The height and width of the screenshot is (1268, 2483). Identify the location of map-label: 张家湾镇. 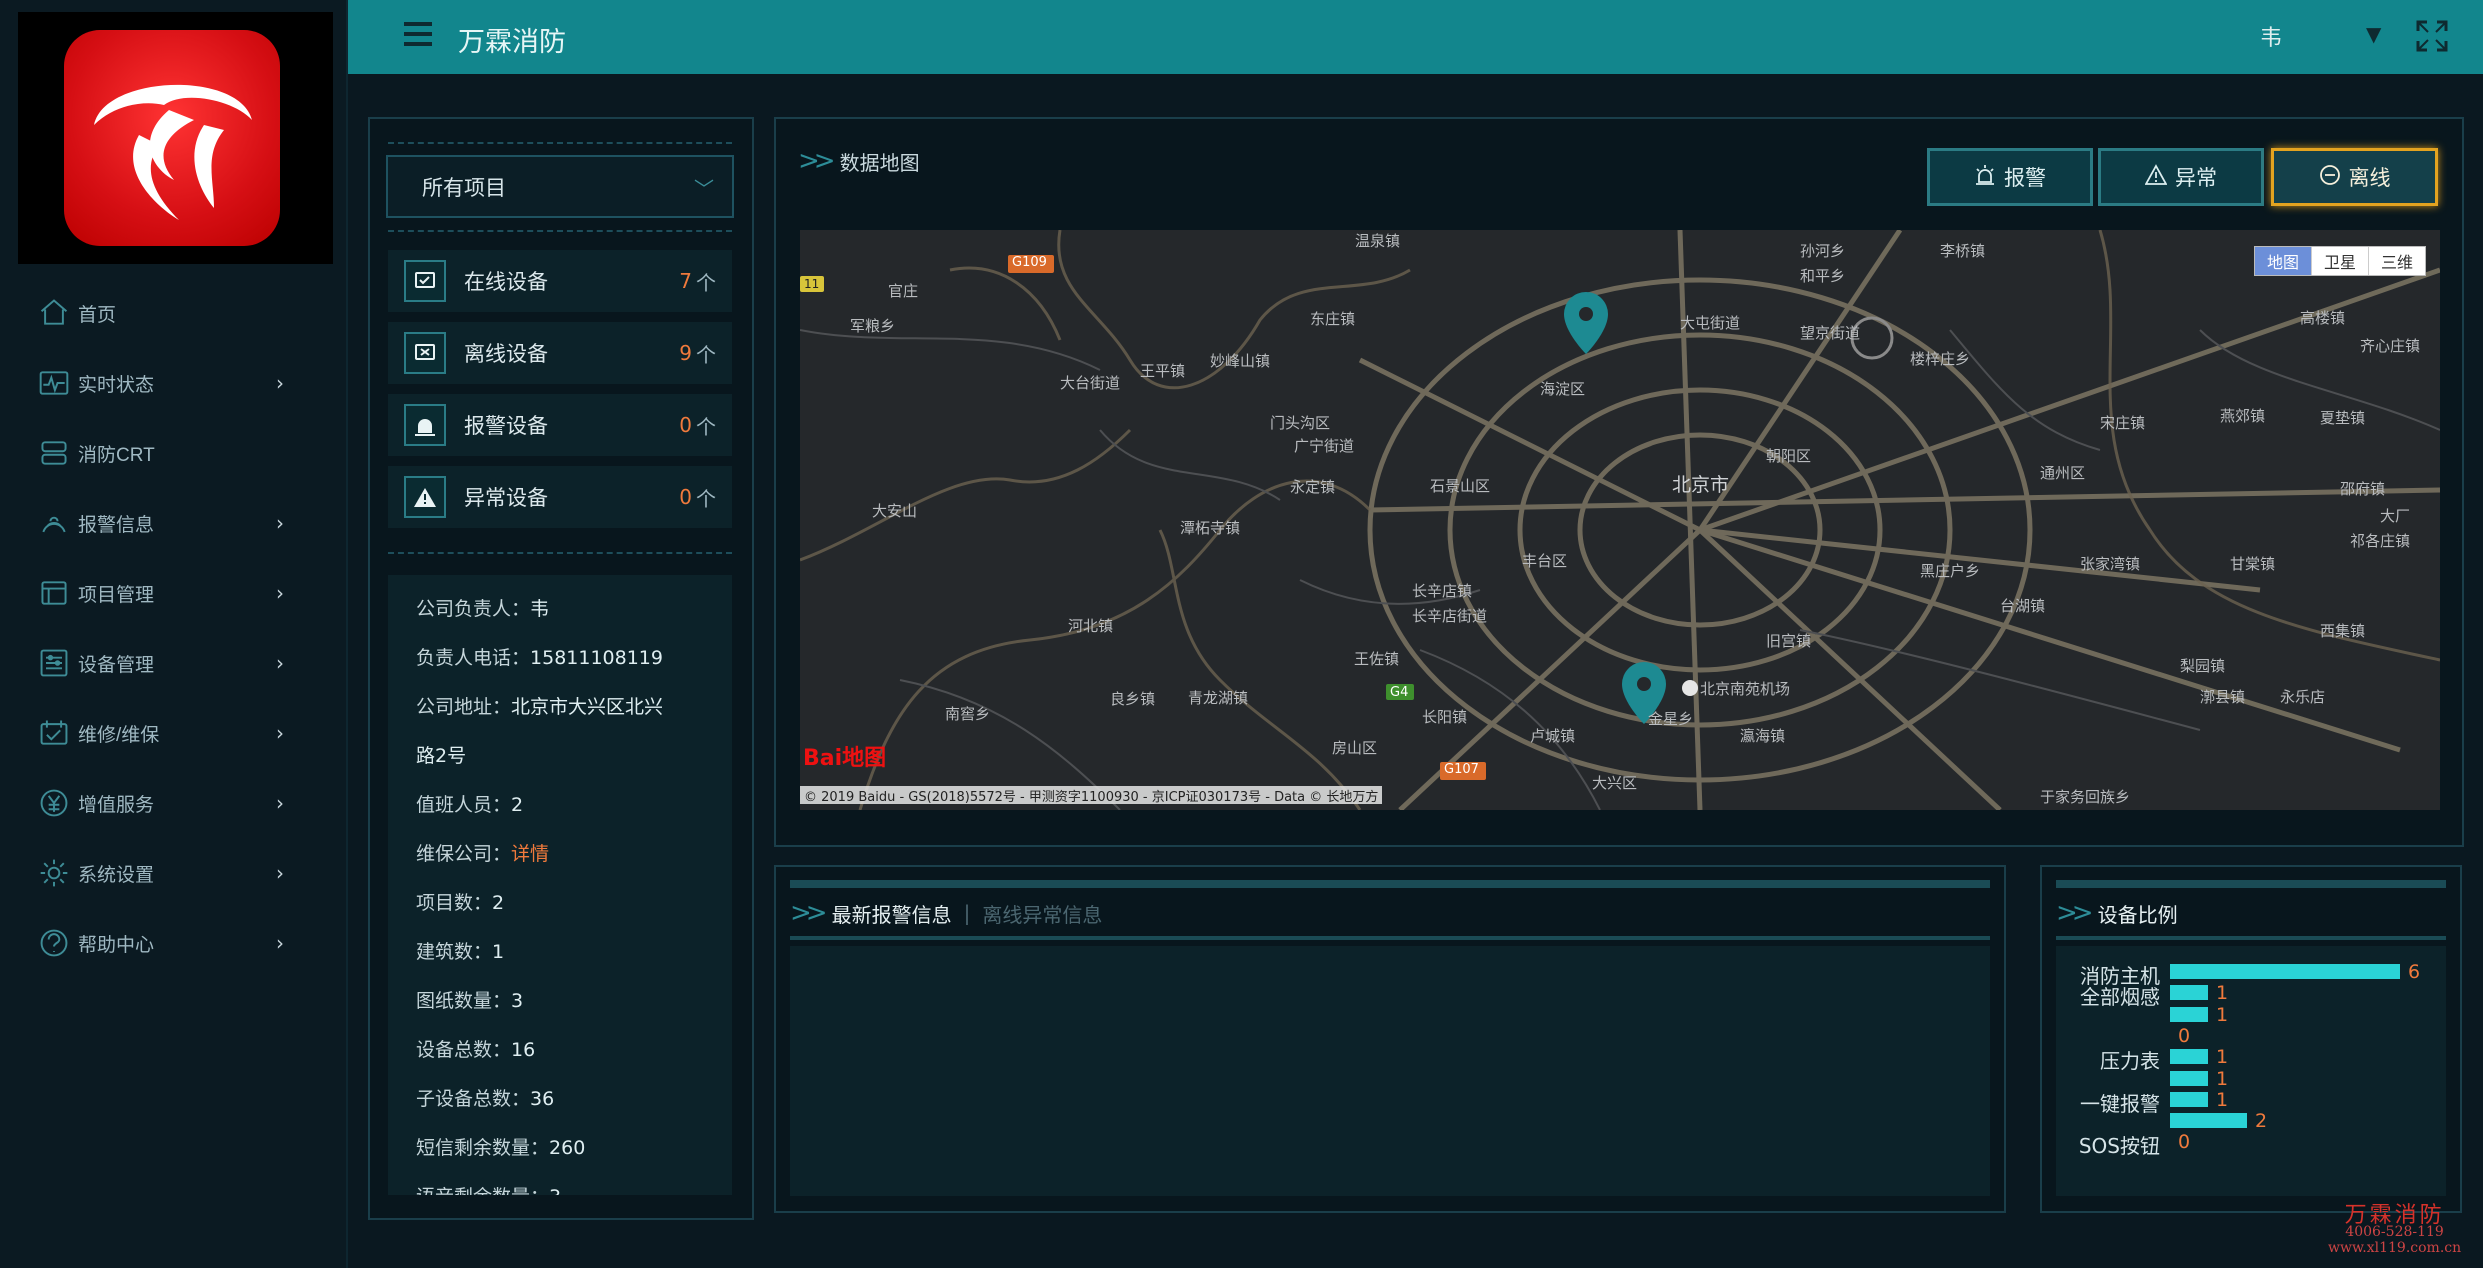
(2110, 564).